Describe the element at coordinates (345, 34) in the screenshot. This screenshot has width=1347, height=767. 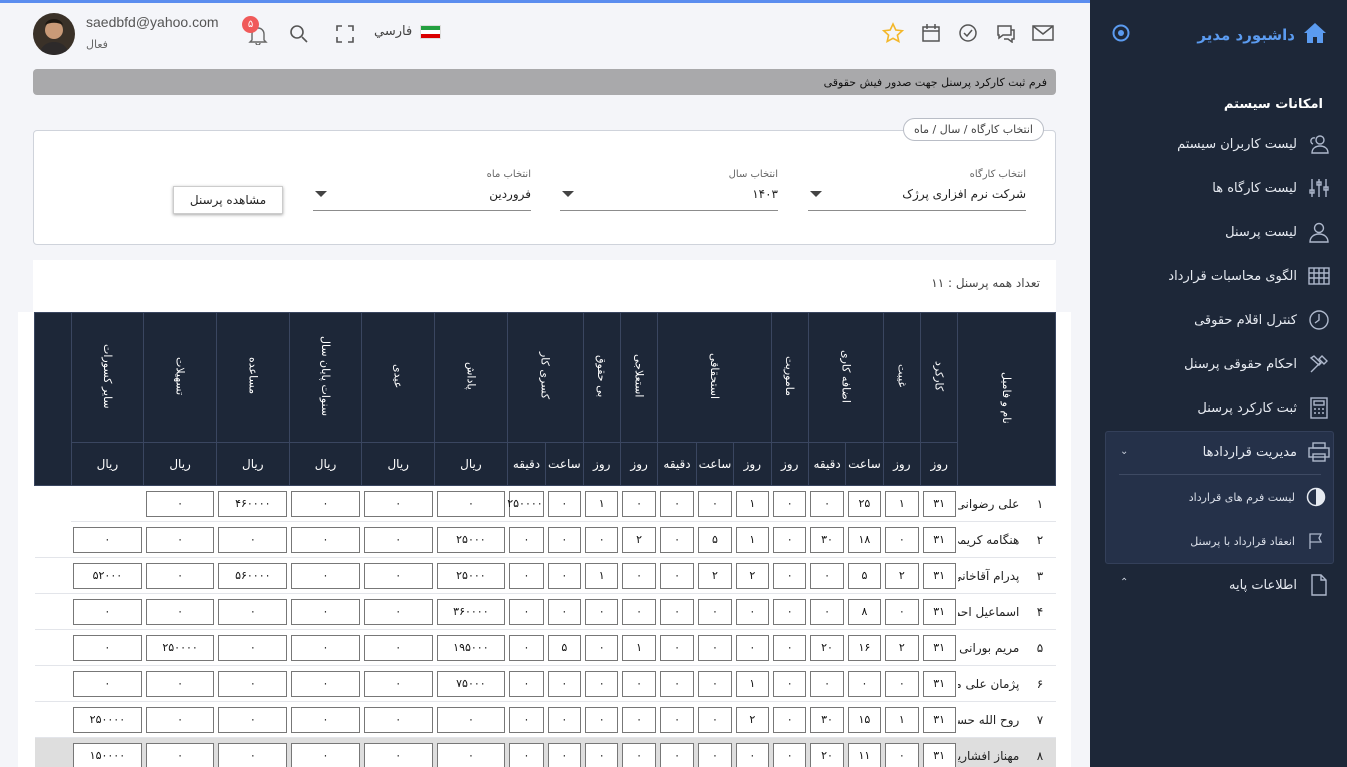
I see `fullscreen-icon` at that location.